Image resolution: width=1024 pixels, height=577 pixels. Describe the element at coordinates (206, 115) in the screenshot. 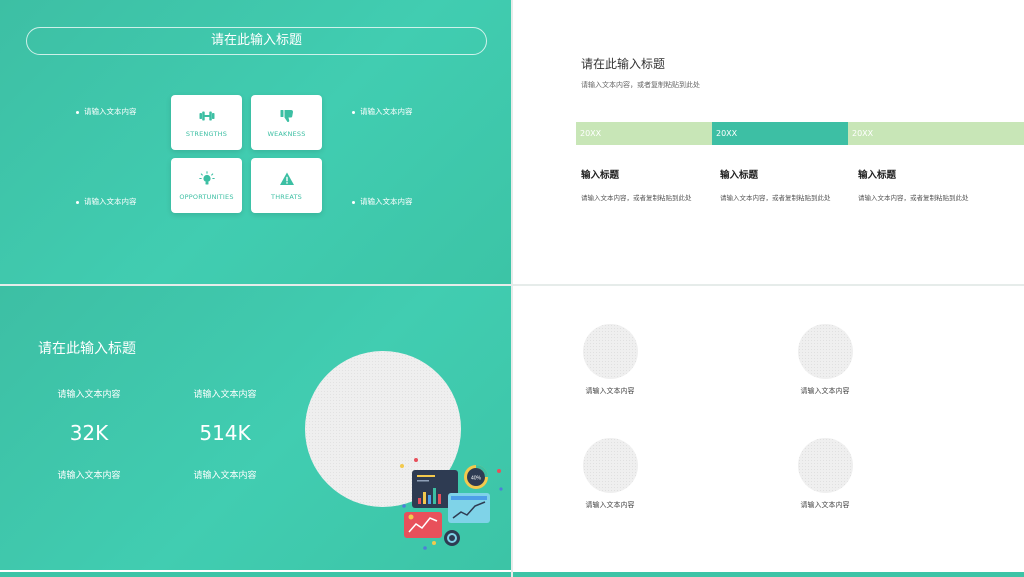

I see `dumbbell-icon` at that location.